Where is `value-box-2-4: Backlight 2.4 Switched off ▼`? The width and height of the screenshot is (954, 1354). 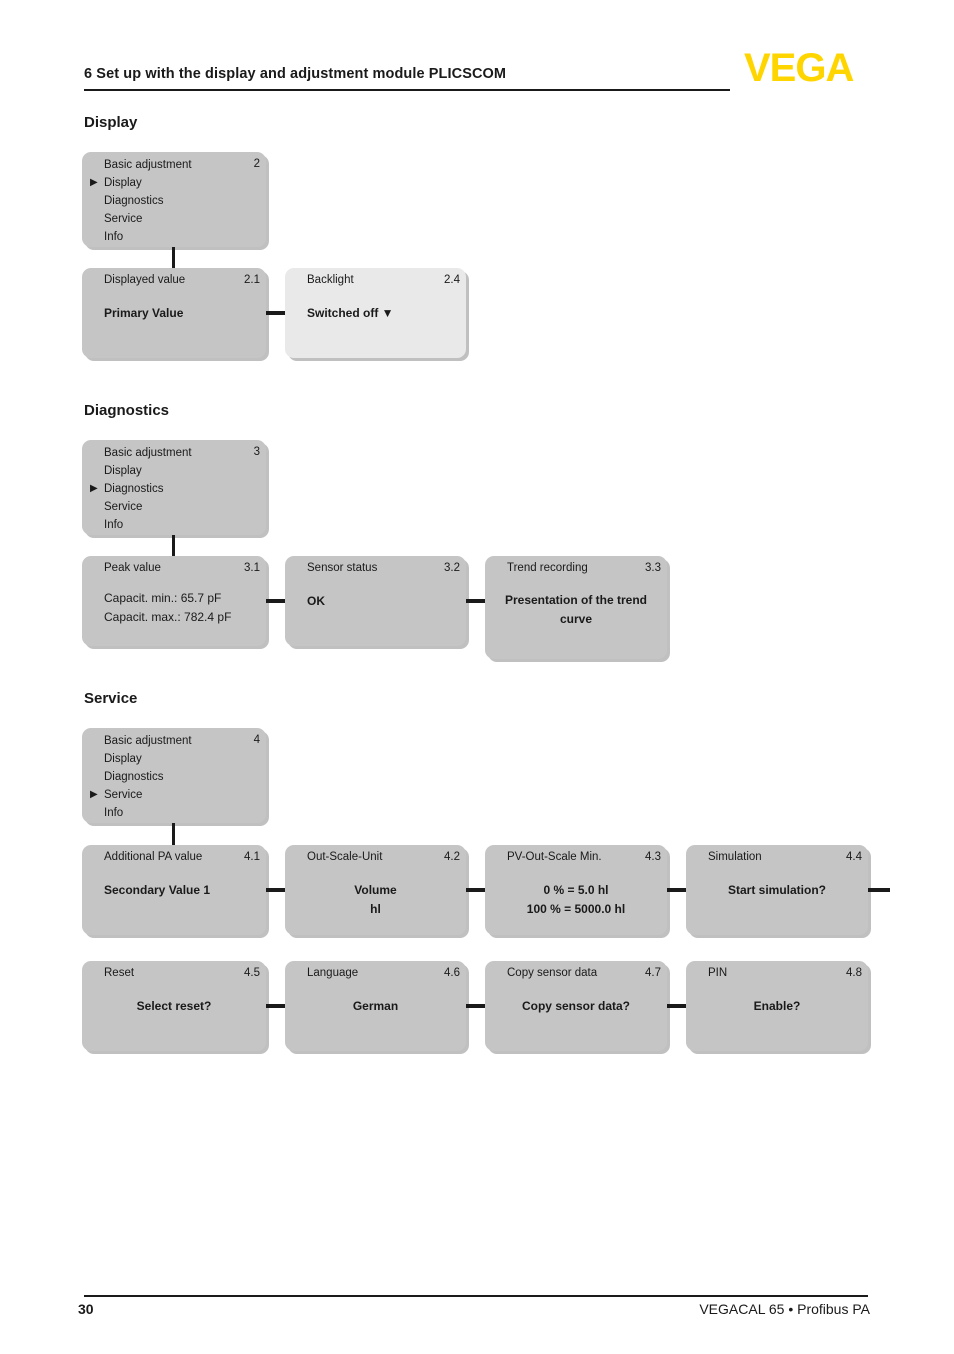 value-box-2-4: Backlight 2.4 Switched off ▼ is located at coordinates (375, 313).